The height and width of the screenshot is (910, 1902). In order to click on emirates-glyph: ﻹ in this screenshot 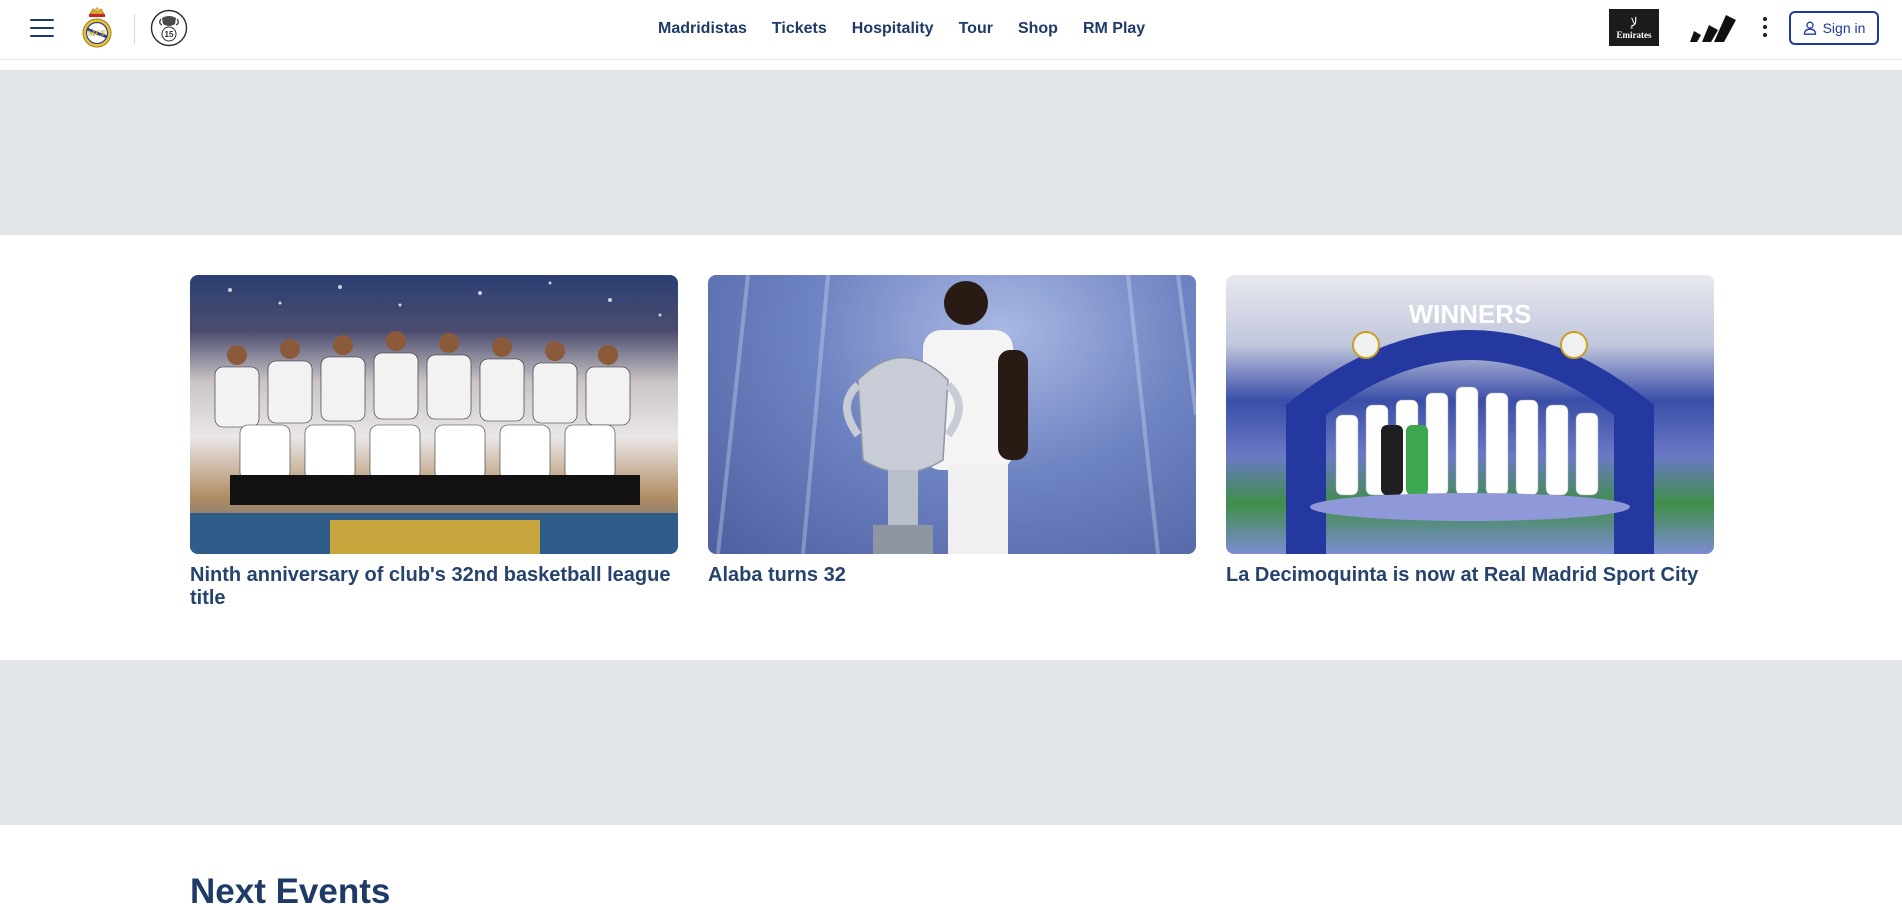, I will do `click(1634, 21)`.